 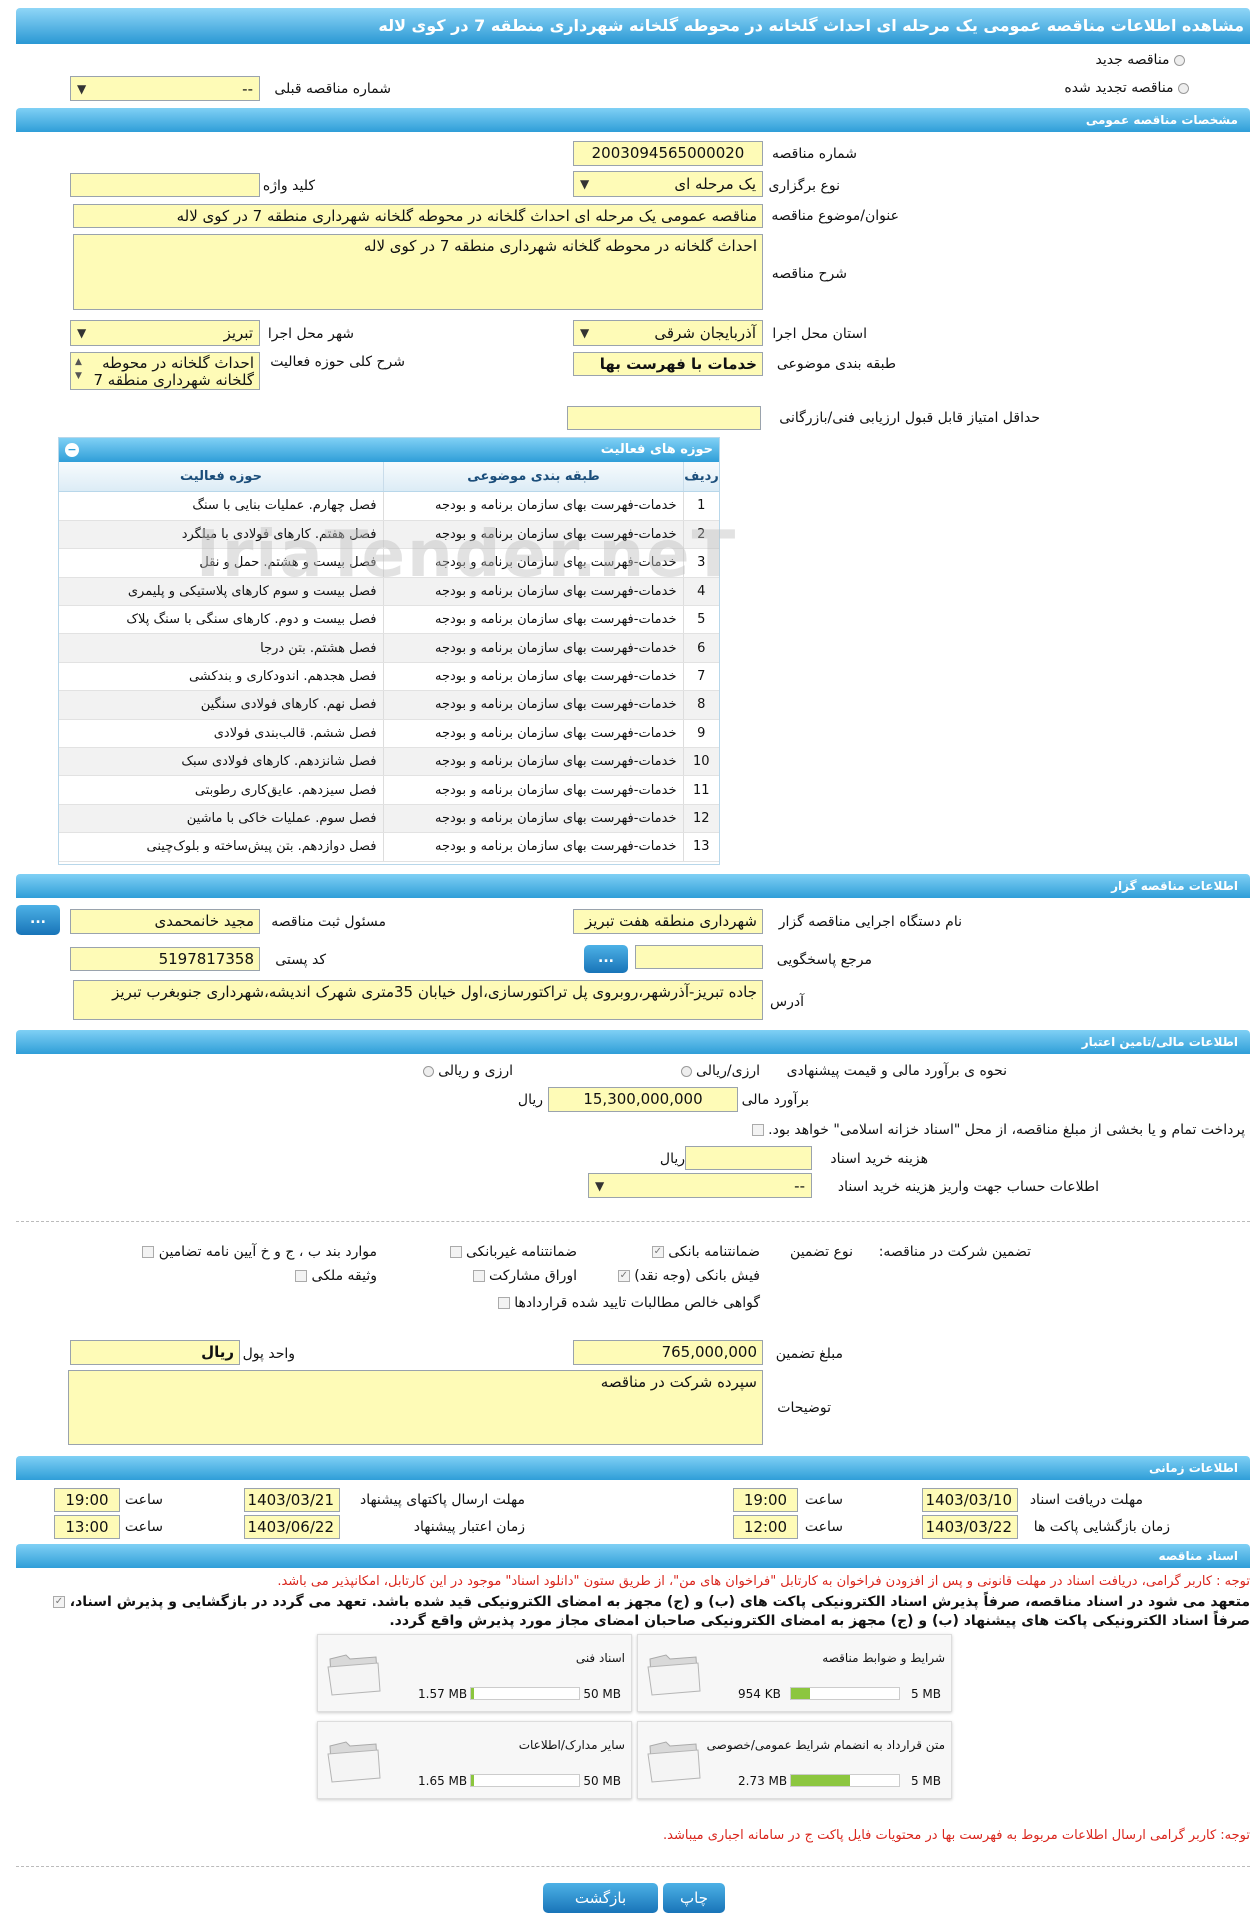 I want to click on opt-nonbank: ضمانتنامه غیربانکی, so click(x=513, y=1252).